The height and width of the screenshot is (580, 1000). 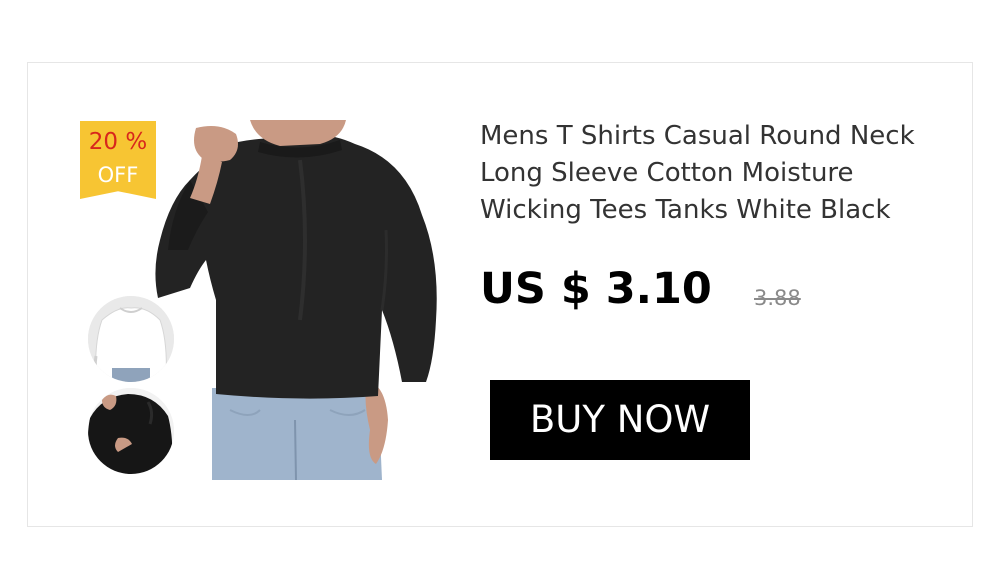 I want to click on thumbnail-white-shirt, so click(x=131, y=339).